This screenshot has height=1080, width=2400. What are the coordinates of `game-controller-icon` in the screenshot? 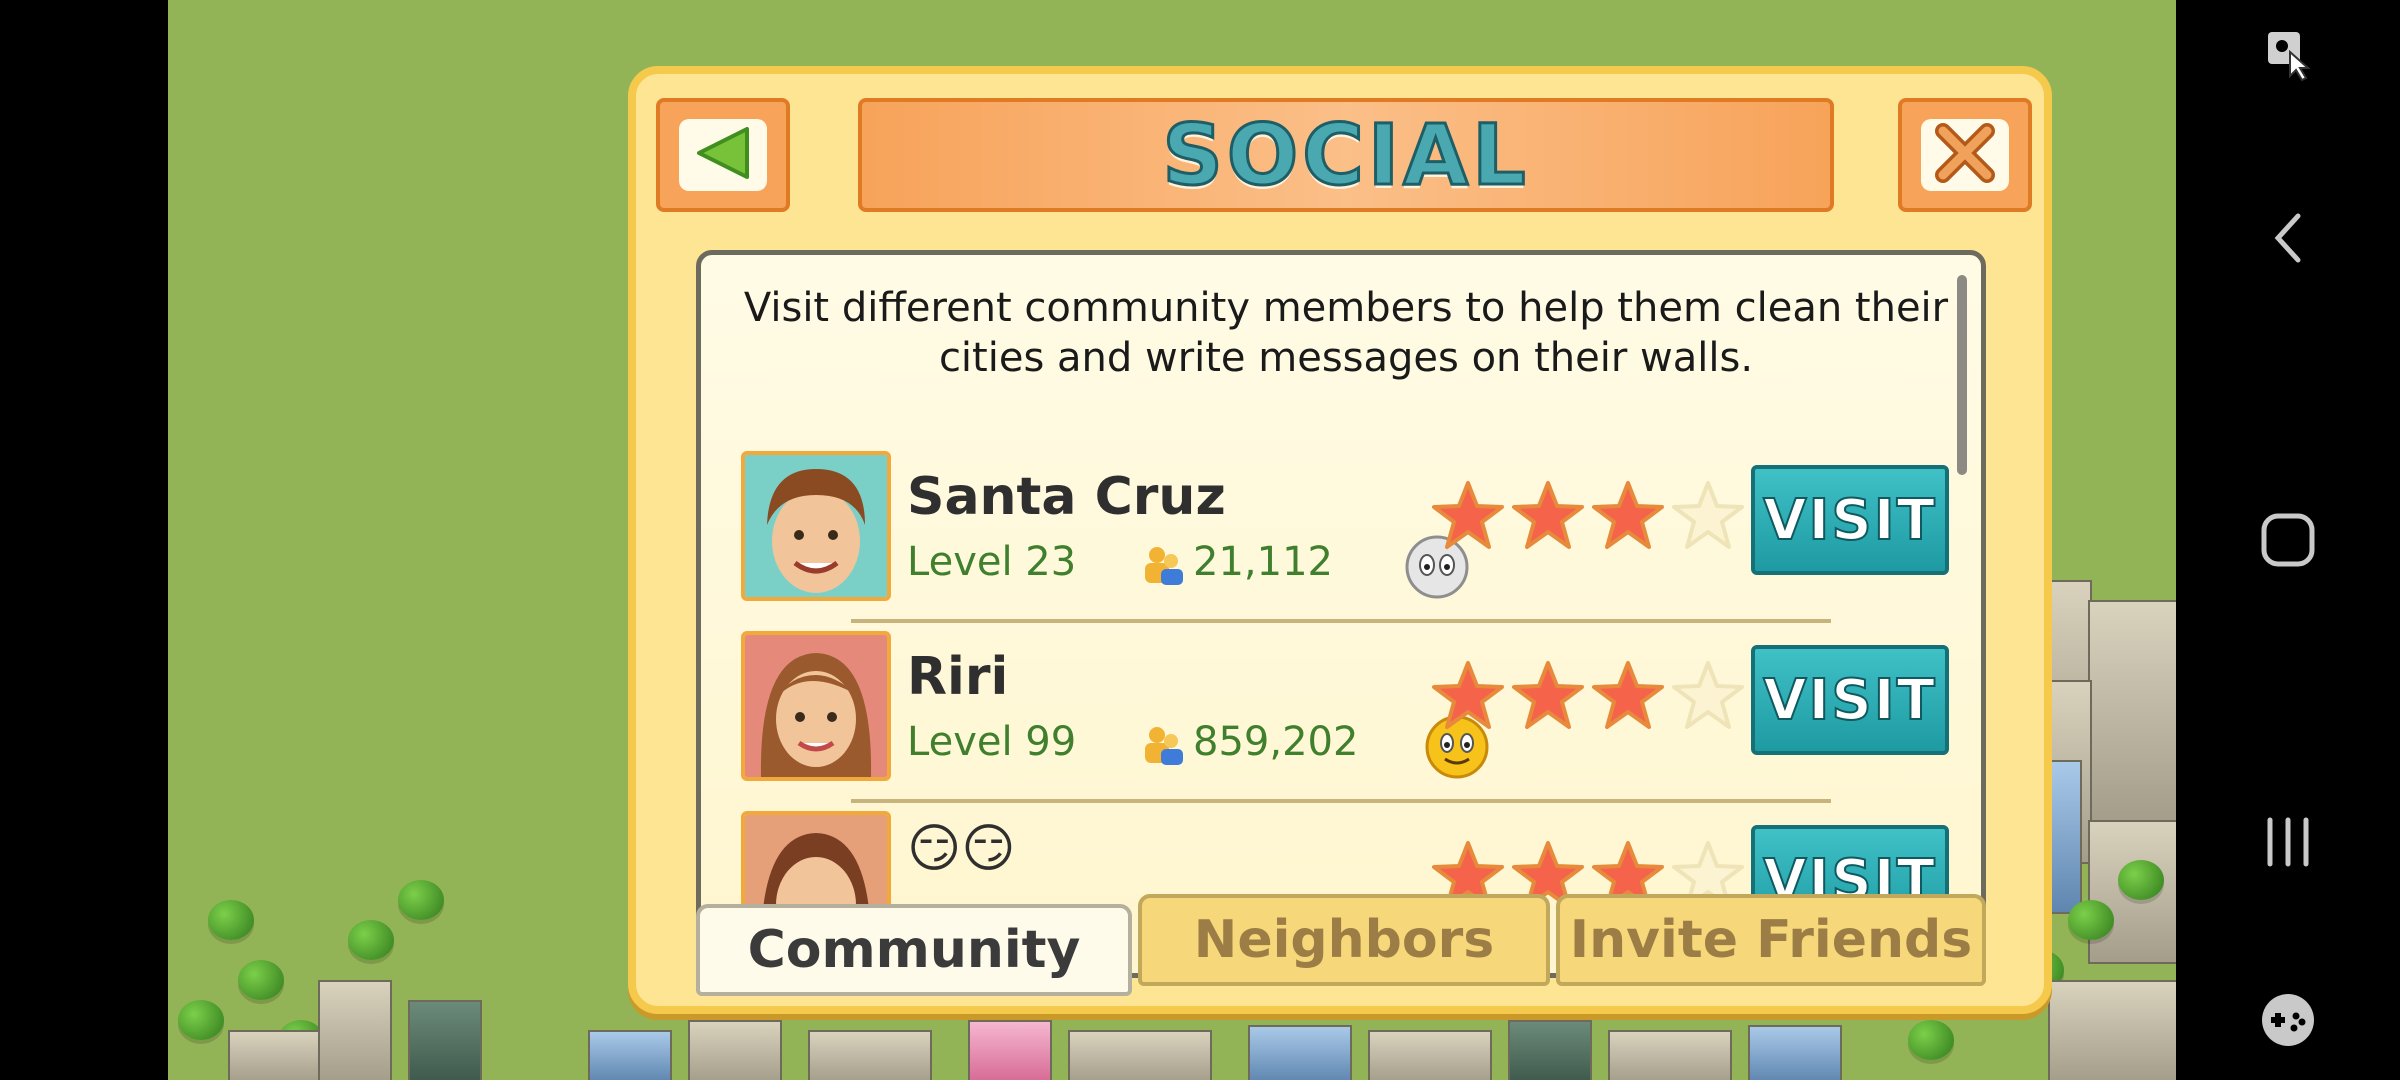 It's located at (2288, 1022).